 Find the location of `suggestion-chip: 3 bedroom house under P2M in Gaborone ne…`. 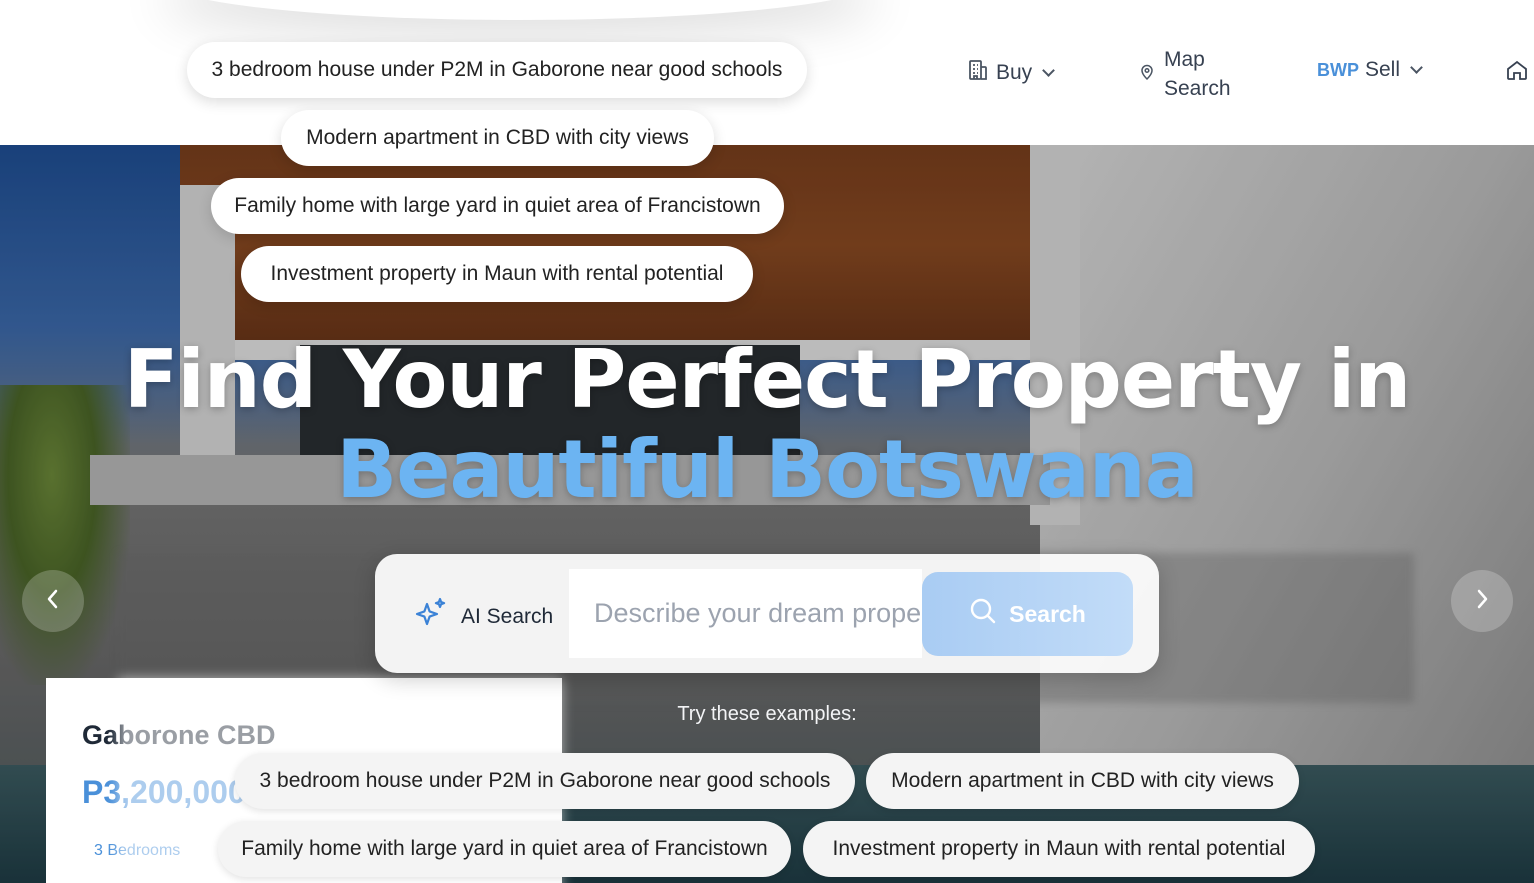

suggestion-chip: 3 bedroom house under P2M in Gaborone ne… is located at coordinates (497, 70).